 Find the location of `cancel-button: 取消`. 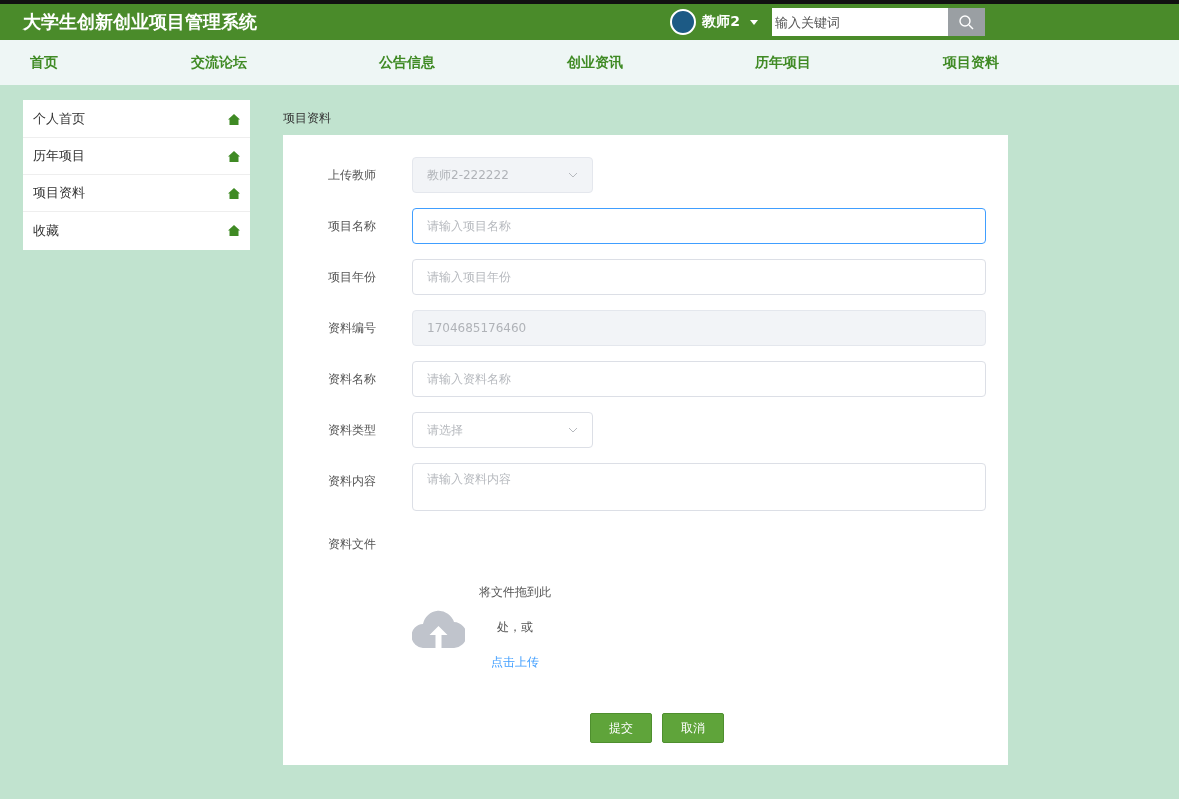

cancel-button: 取消 is located at coordinates (693, 728).